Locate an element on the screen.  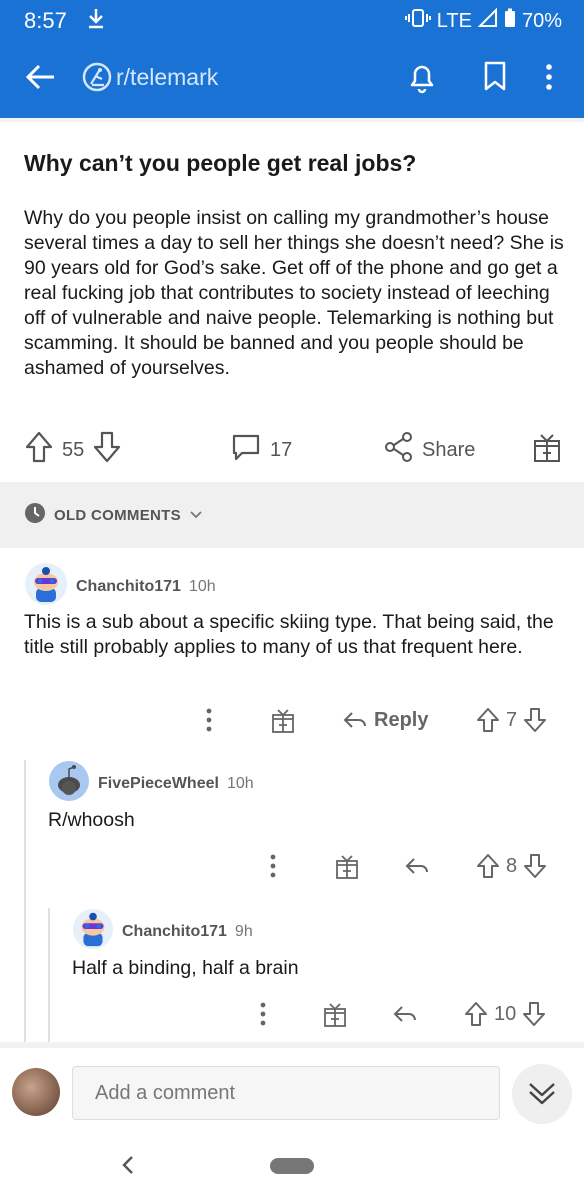
battery-icon is located at coordinates (510, 21).